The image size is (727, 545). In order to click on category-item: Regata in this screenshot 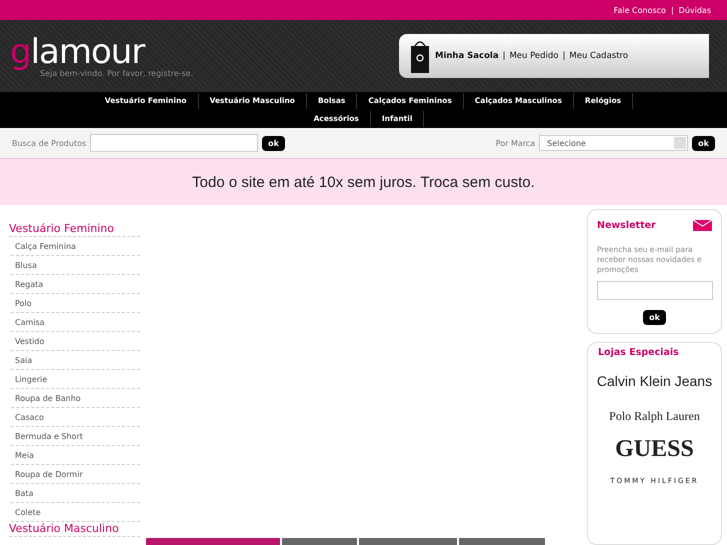, I will do `click(75, 284)`.